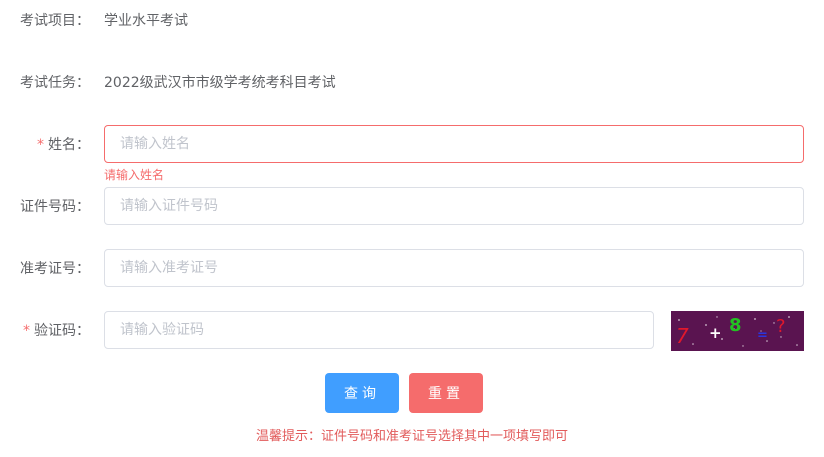  What do you see at coordinates (411, 436) in the screenshot?
I see `tip-text: 温馨提示：证件号码和准考证号选择其中一项填写即可` at bounding box center [411, 436].